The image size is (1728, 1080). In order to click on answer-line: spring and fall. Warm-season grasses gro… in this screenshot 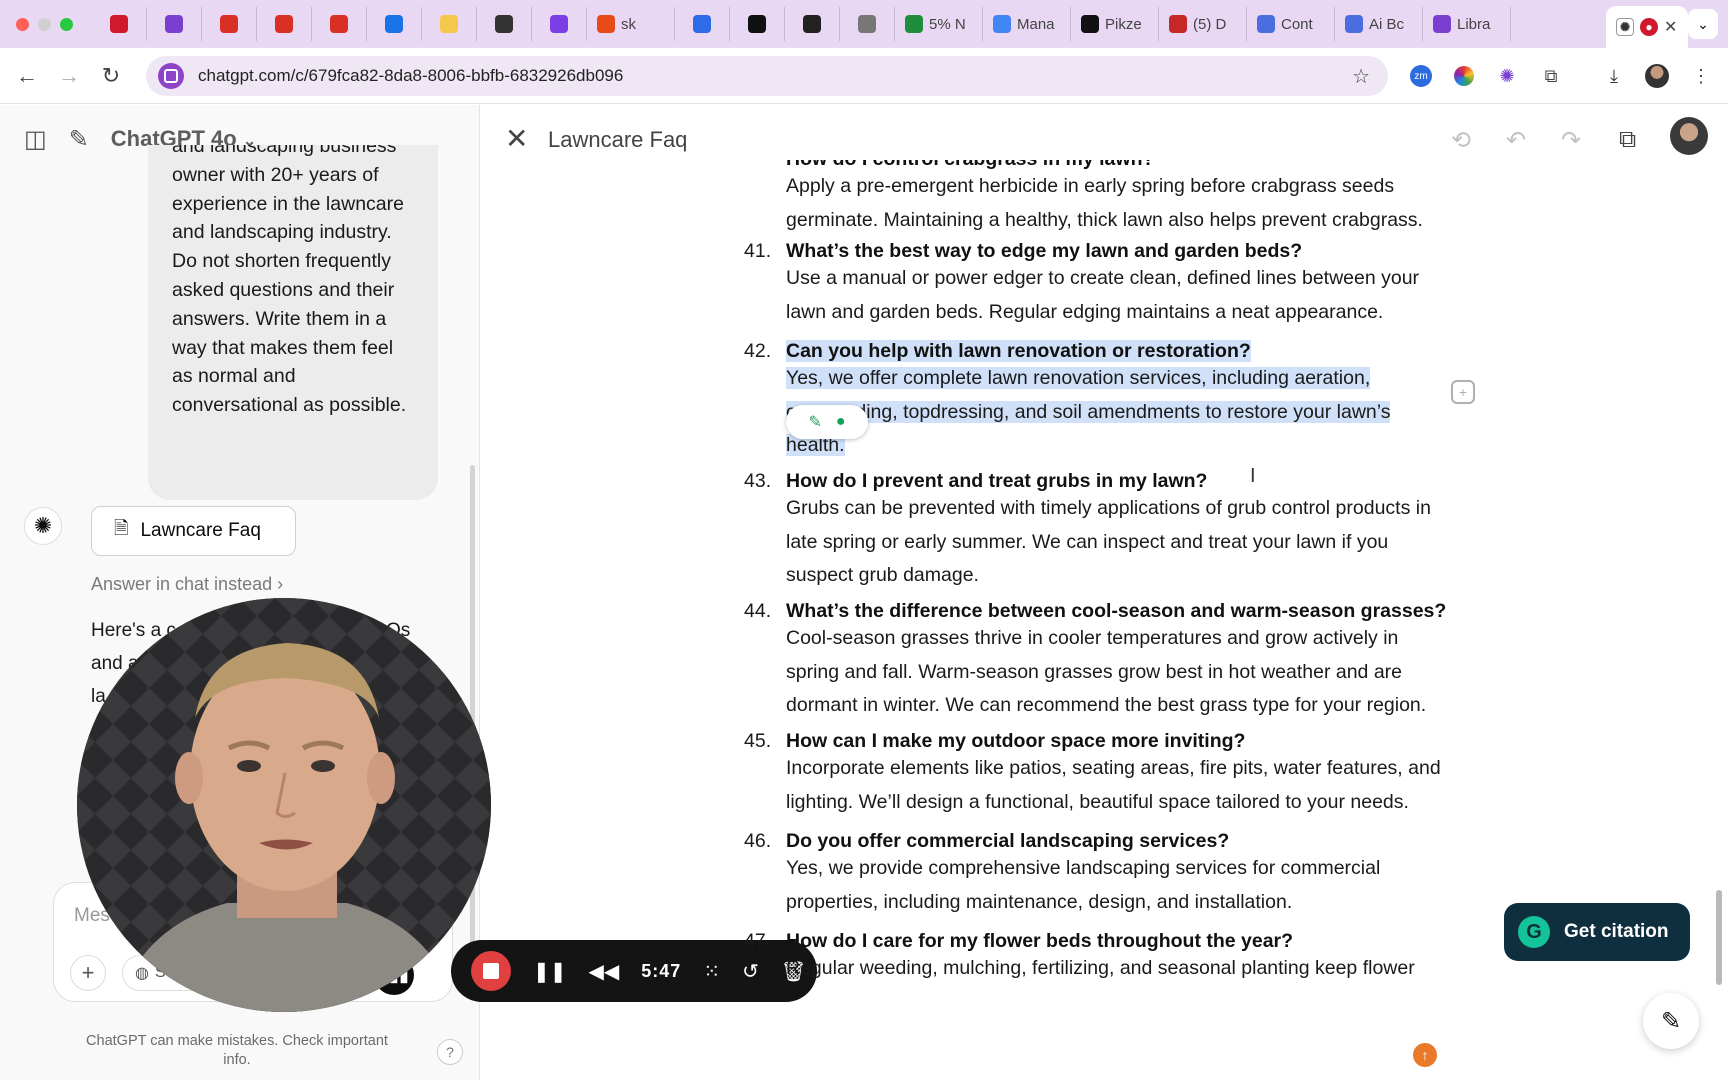, I will do `click(1131, 673)`.